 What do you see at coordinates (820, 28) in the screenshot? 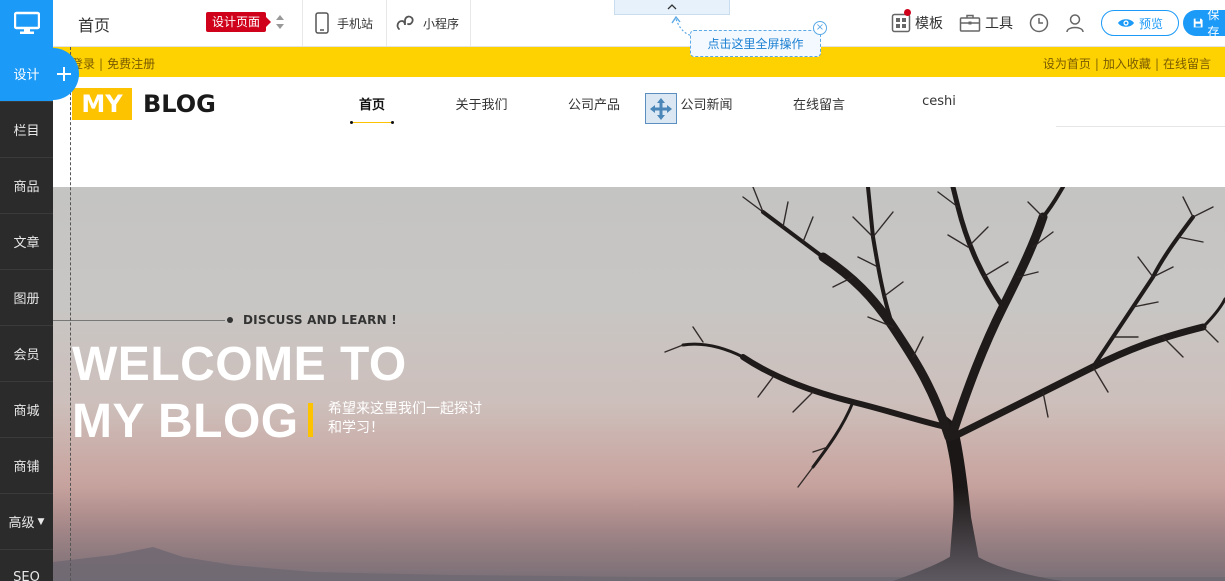
I see `close-icon: ×` at bounding box center [820, 28].